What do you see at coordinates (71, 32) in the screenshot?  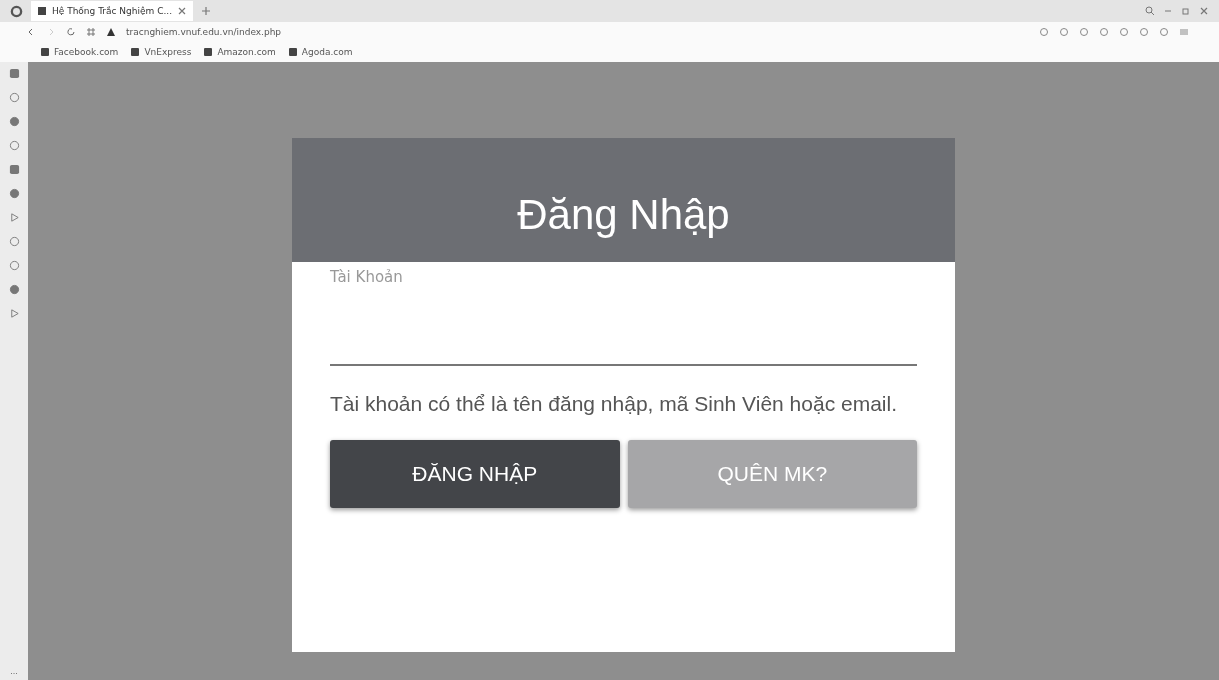 I see `reload-icon` at bounding box center [71, 32].